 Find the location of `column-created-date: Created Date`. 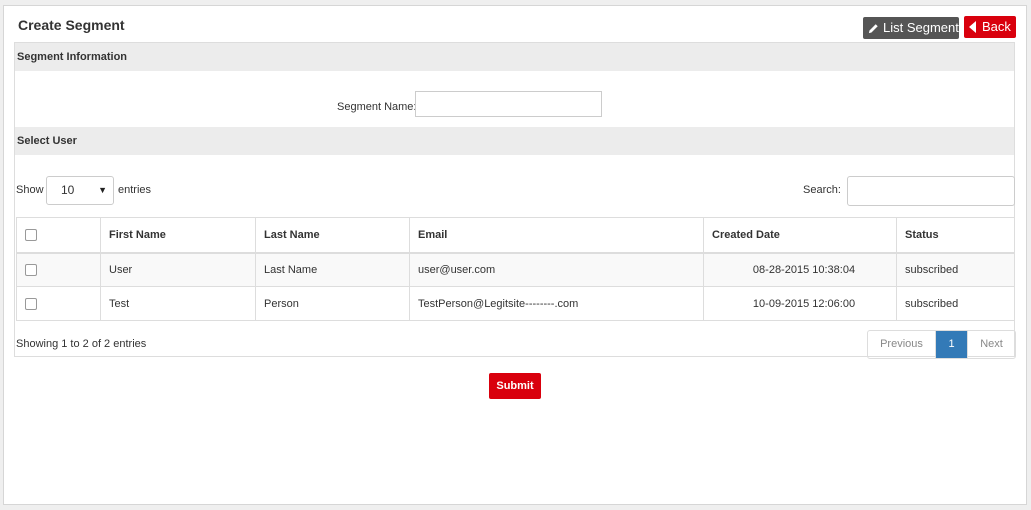

column-created-date: Created Date is located at coordinates (800, 235).